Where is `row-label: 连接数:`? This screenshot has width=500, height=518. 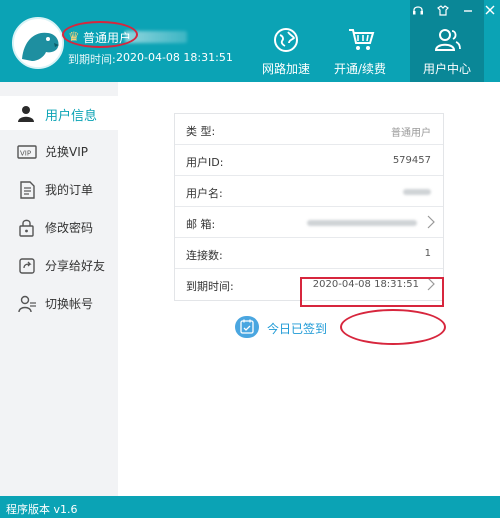 row-label: 连接数: is located at coordinates (204, 255).